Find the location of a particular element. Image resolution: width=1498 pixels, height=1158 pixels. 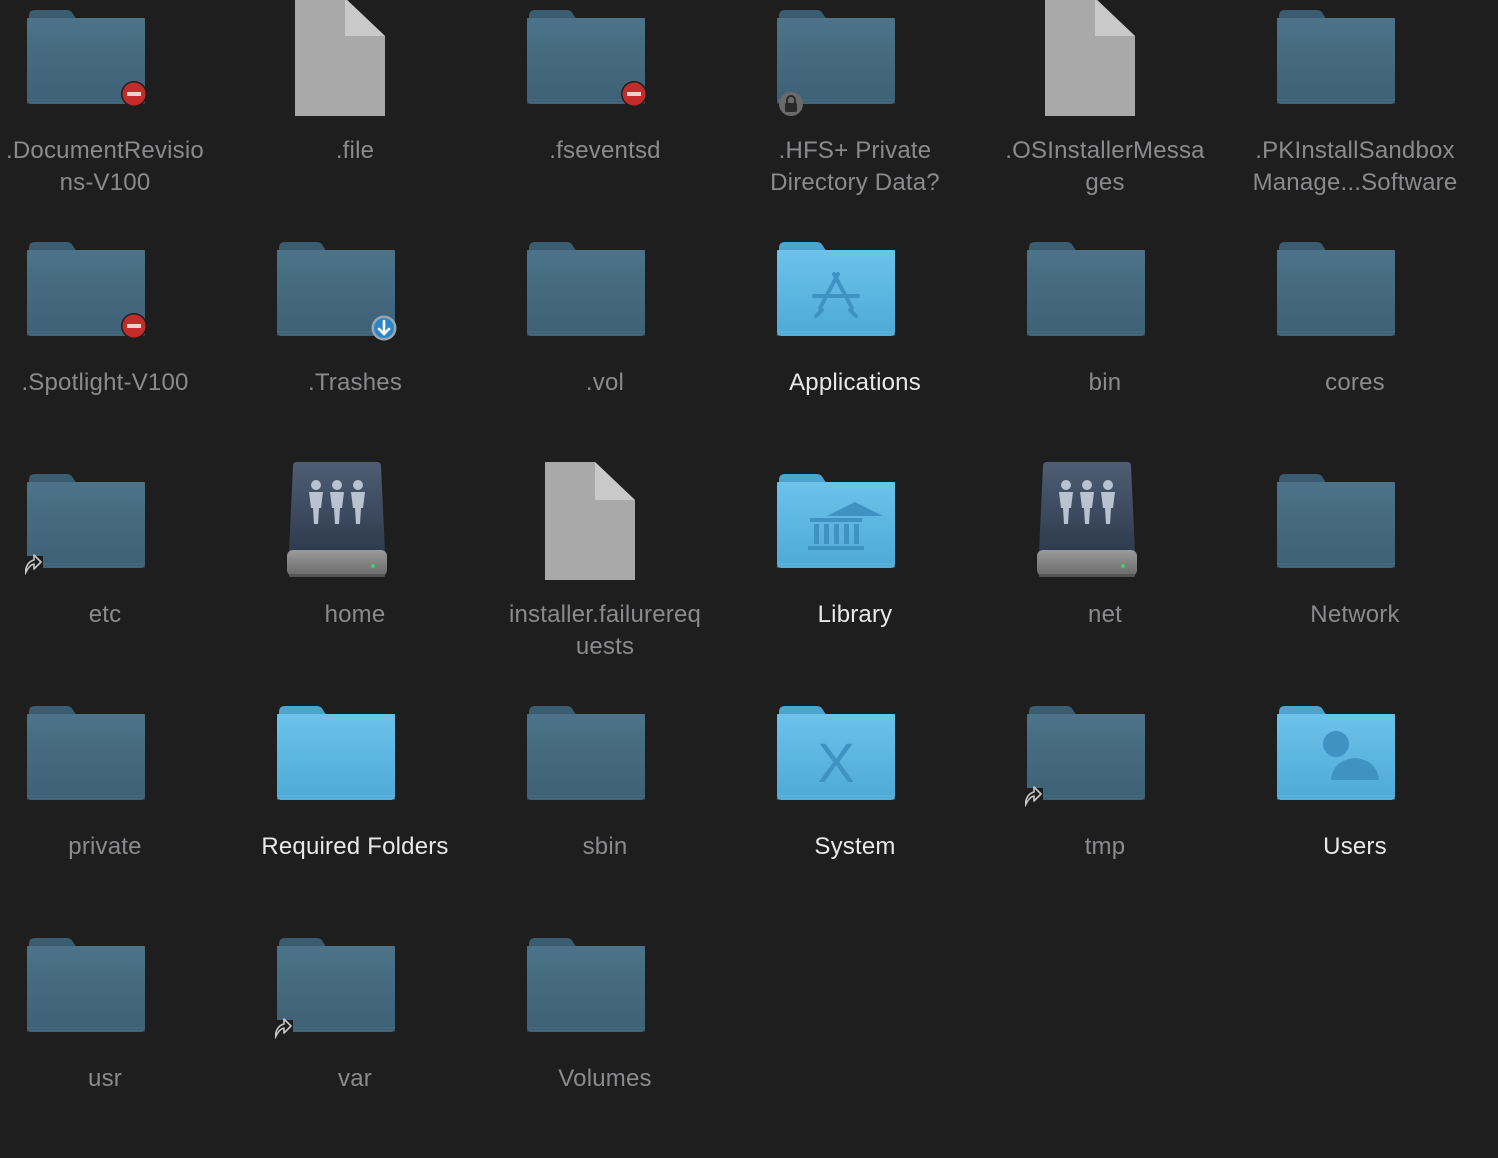

finder-item: Required Folders is located at coordinates (355, 810).